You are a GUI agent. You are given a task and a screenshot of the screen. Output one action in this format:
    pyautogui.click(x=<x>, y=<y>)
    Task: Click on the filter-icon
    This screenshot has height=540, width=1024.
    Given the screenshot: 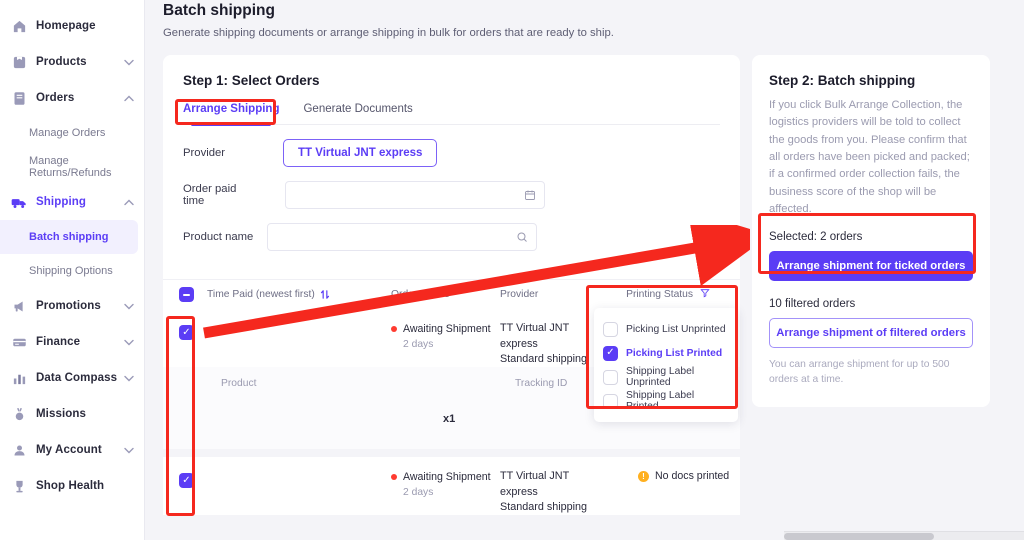 What is the action you would take?
    pyautogui.click(x=705, y=294)
    